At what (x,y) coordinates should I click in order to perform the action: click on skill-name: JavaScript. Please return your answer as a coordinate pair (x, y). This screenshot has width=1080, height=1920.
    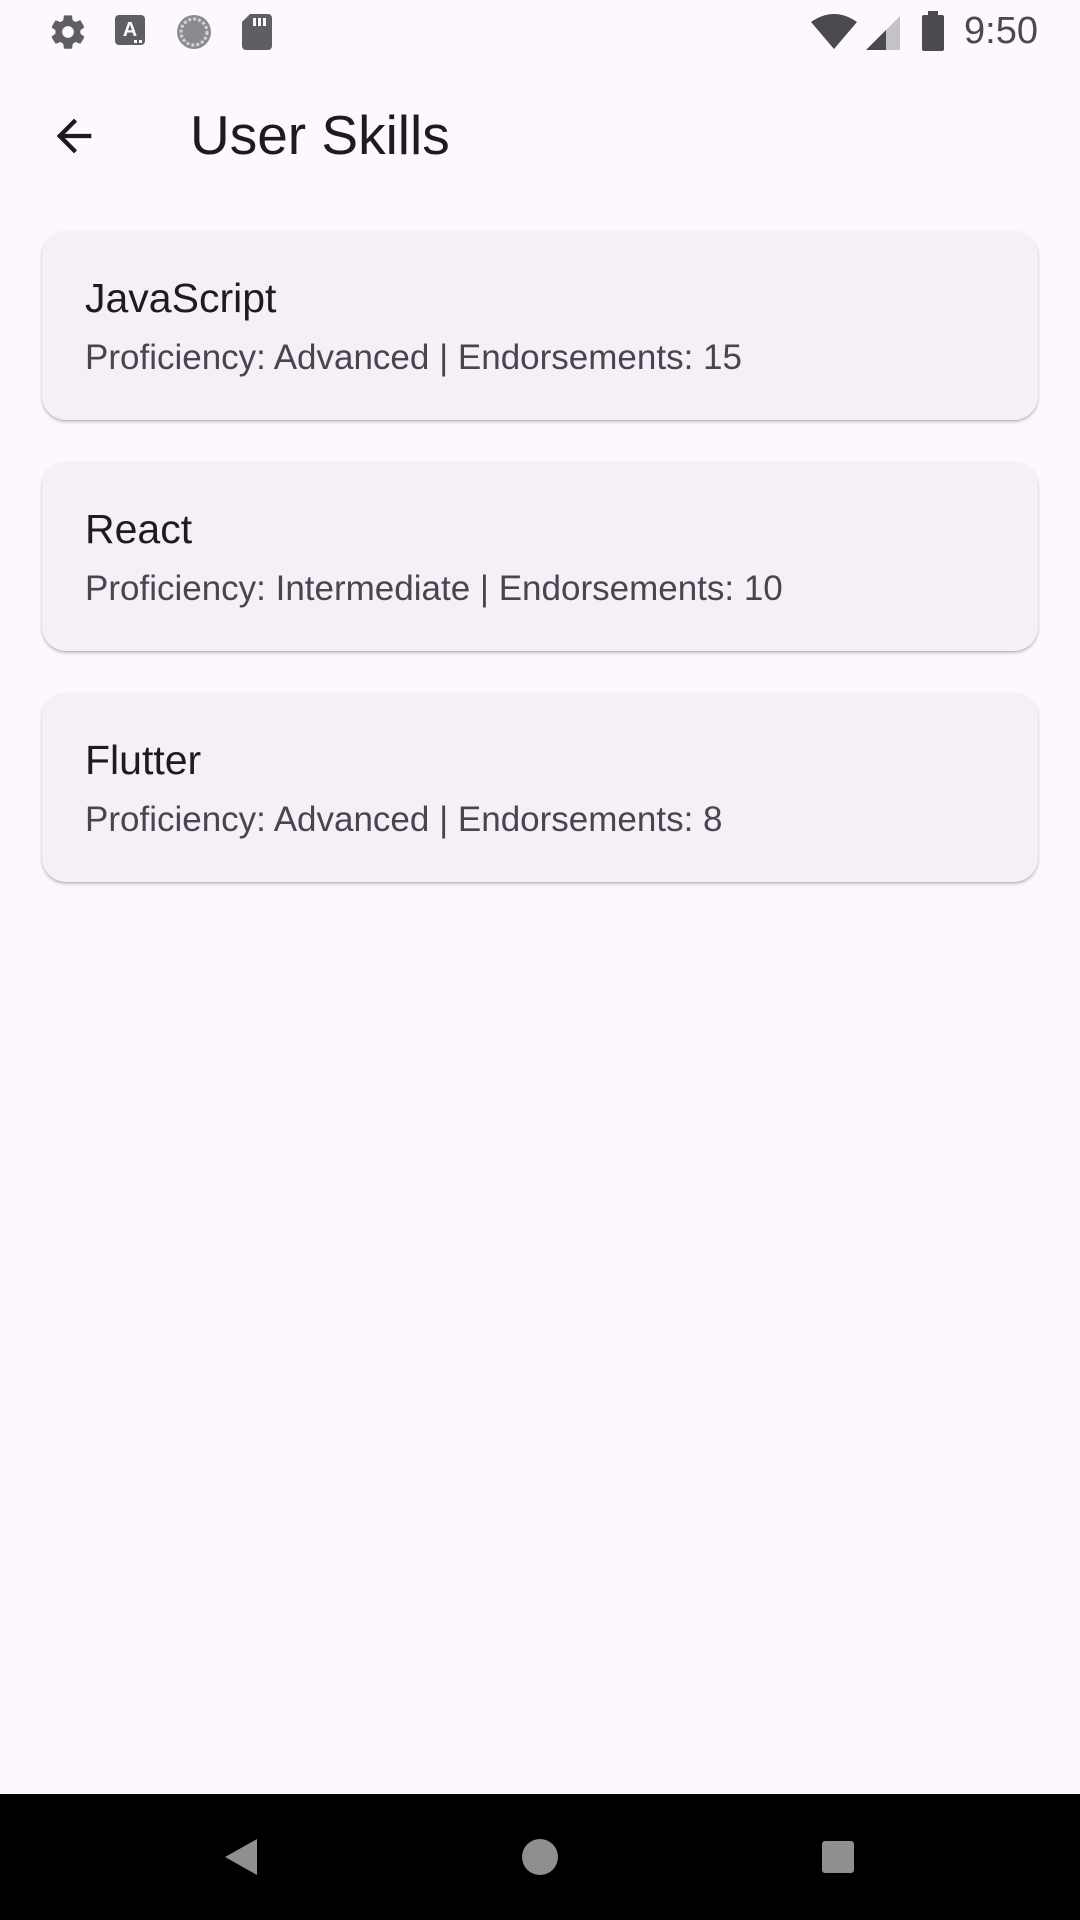
    Looking at the image, I should click on (181, 298).